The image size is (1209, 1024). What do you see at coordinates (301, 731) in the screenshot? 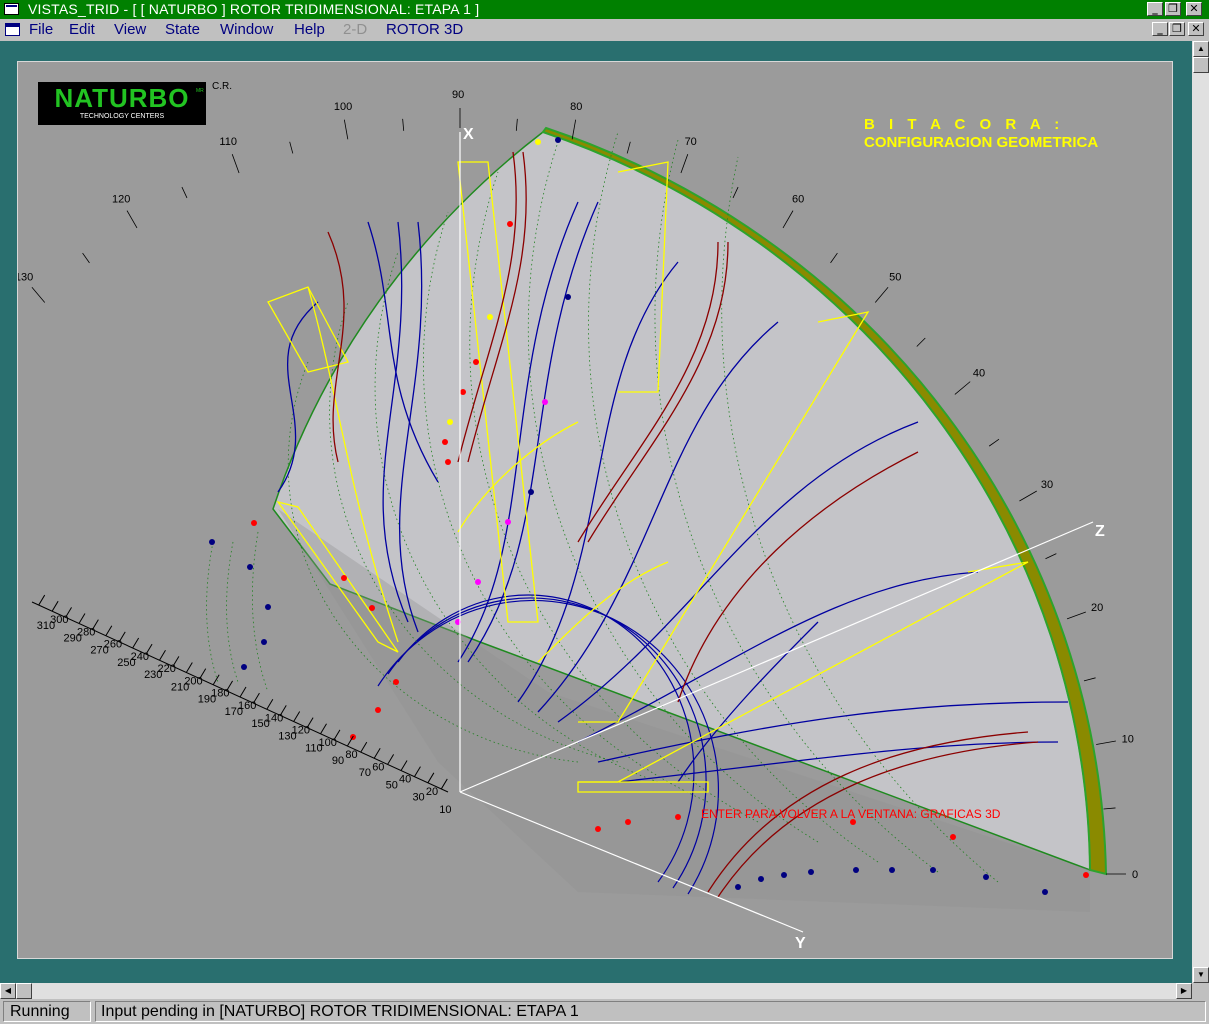
I see `scale-label: 120` at bounding box center [301, 731].